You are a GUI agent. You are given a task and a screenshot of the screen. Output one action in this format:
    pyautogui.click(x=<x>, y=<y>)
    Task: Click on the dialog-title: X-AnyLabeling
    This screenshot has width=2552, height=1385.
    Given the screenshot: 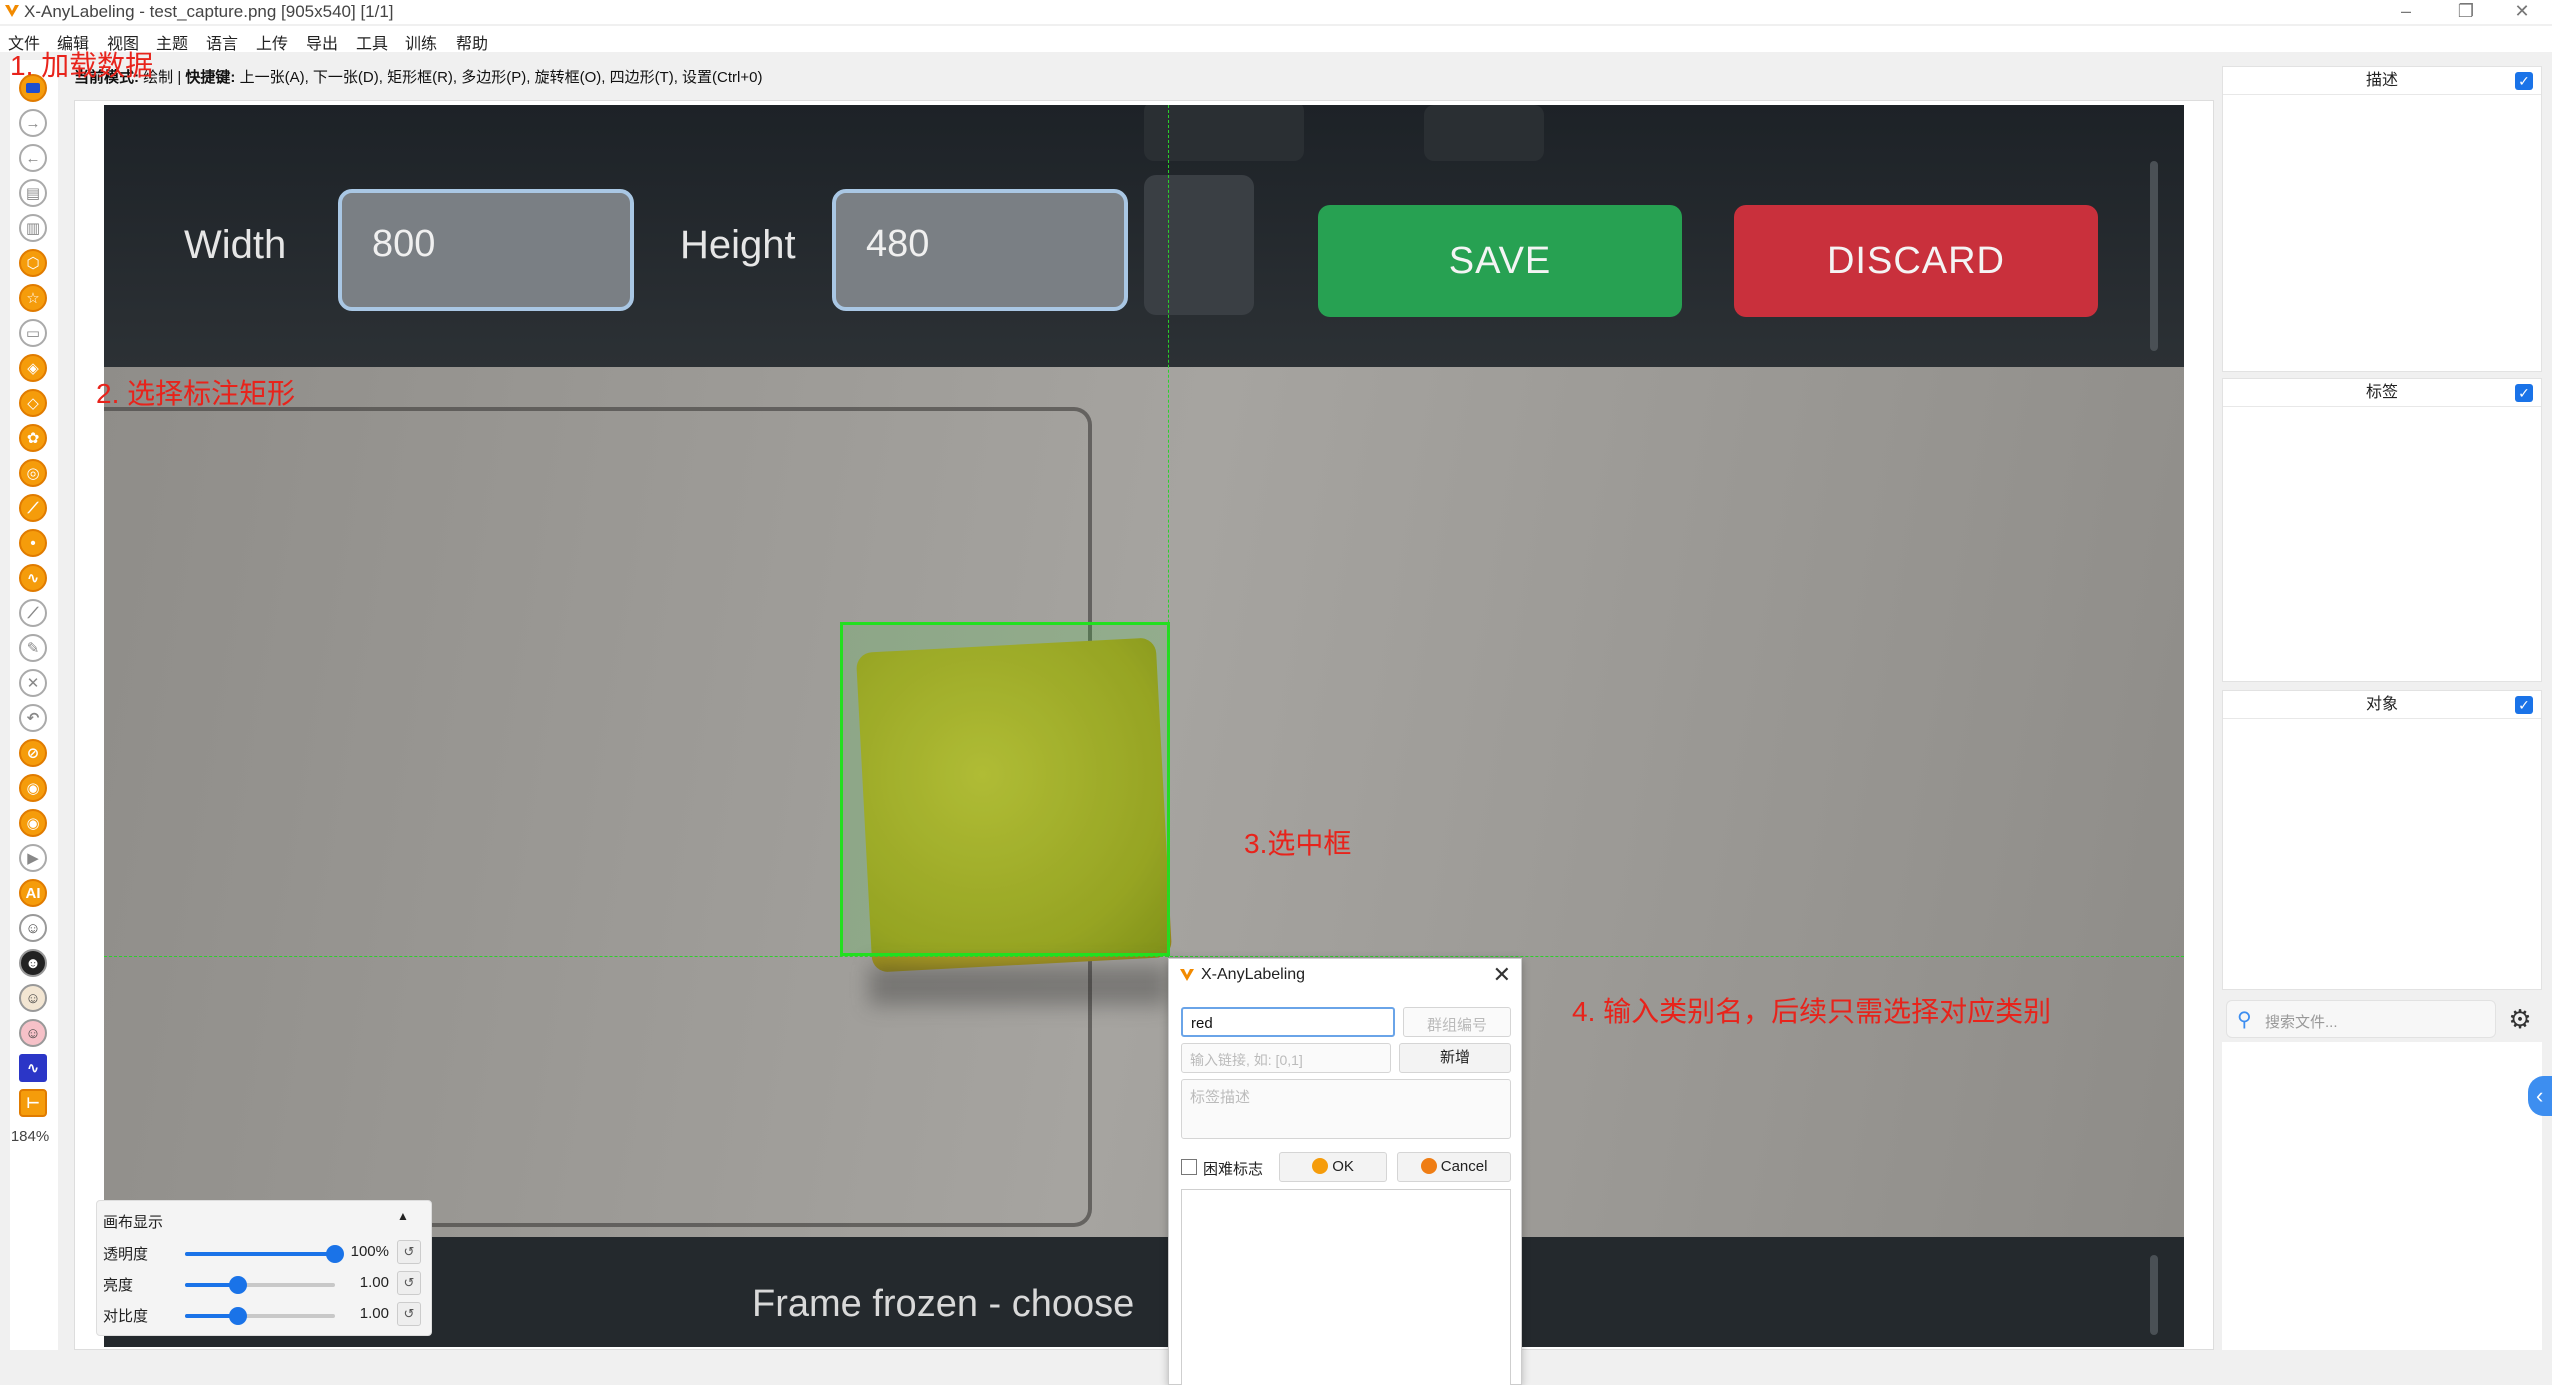 What is the action you would take?
    pyautogui.click(x=1253, y=974)
    